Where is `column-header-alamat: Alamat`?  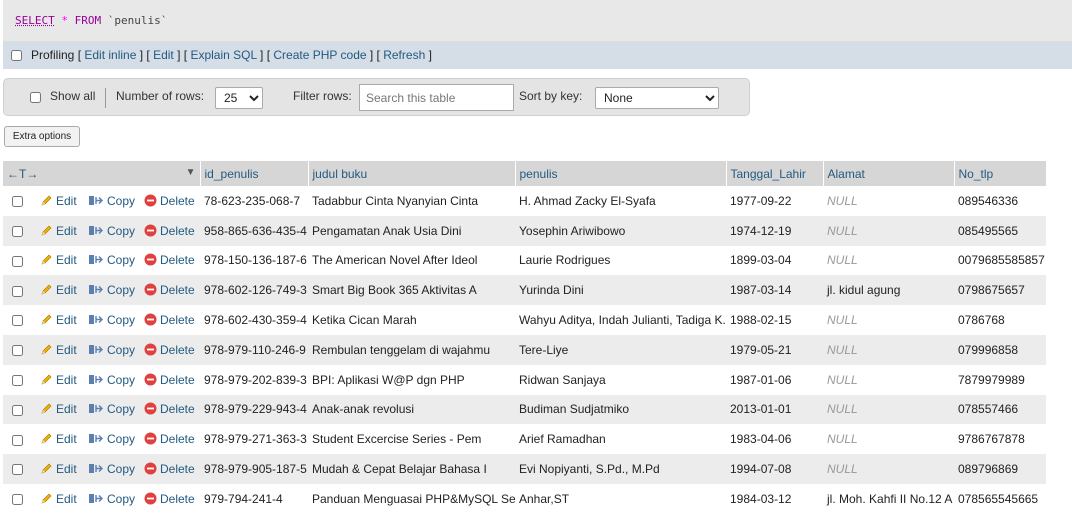
column-header-alamat: Alamat is located at coordinates (889, 173).